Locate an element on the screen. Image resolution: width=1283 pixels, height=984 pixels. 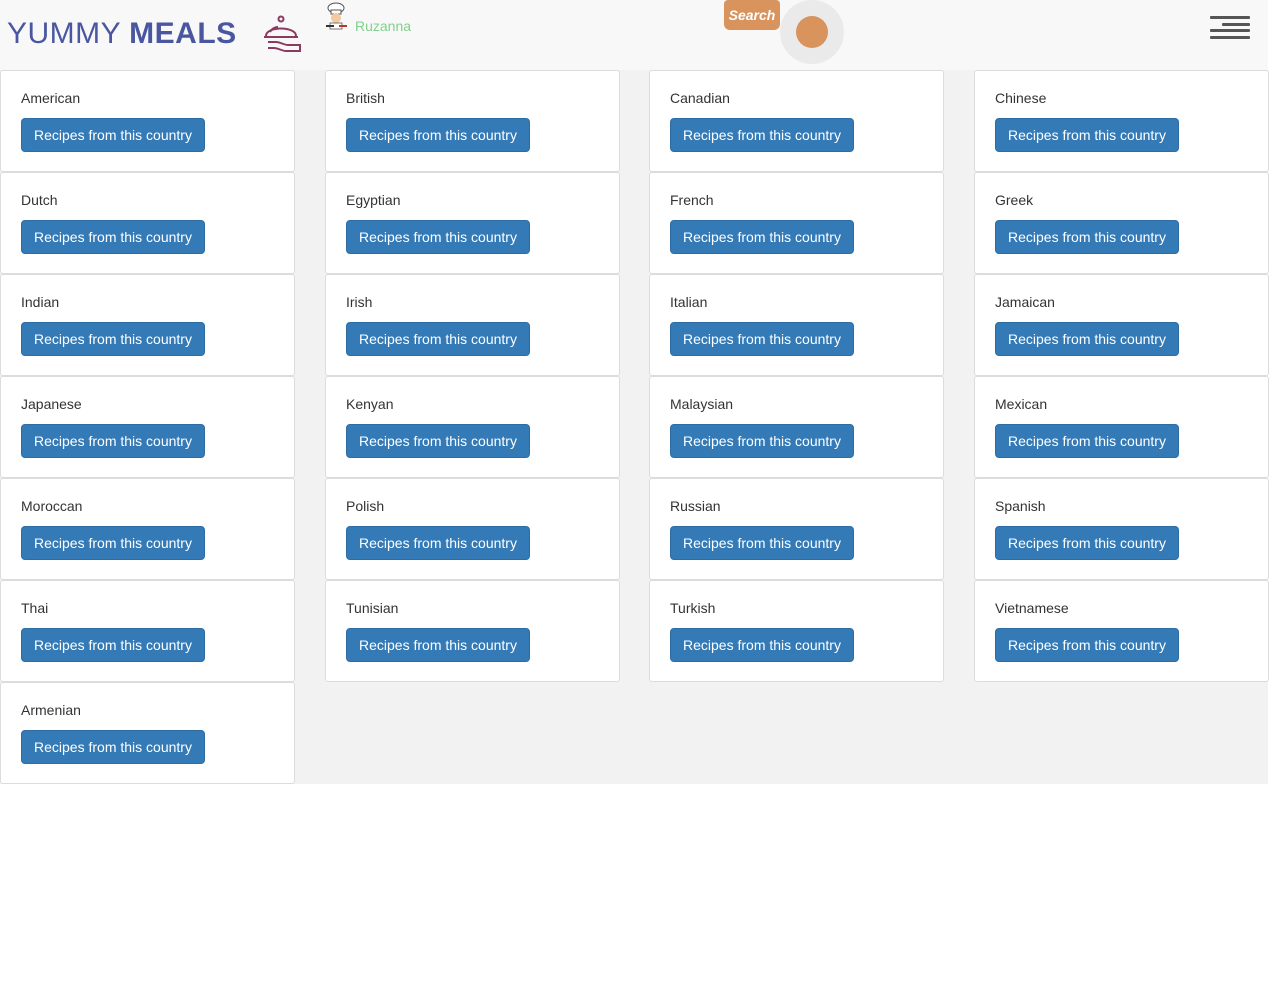
country-name: Malaysian is located at coordinates (702, 404).